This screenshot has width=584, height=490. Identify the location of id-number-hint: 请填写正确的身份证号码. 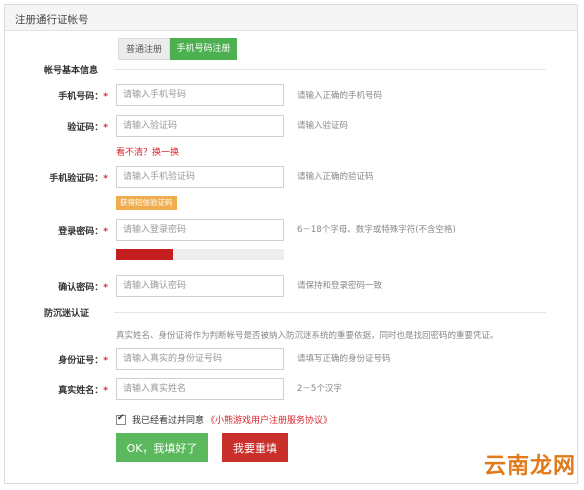
(344, 359).